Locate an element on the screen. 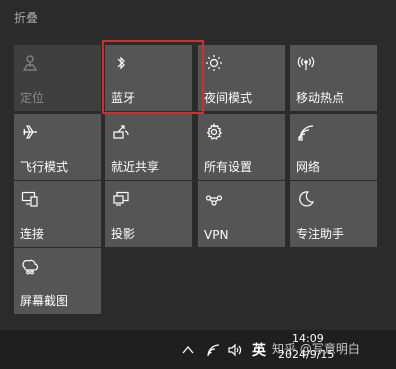 This screenshot has width=396, height=369. network-icon is located at coordinates (306, 132).